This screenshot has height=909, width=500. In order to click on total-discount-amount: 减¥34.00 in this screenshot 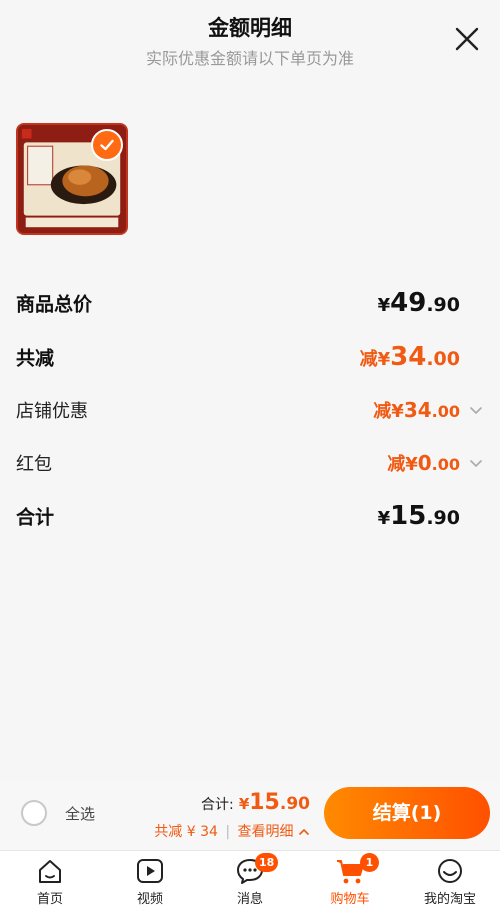, I will do `click(409, 357)`.